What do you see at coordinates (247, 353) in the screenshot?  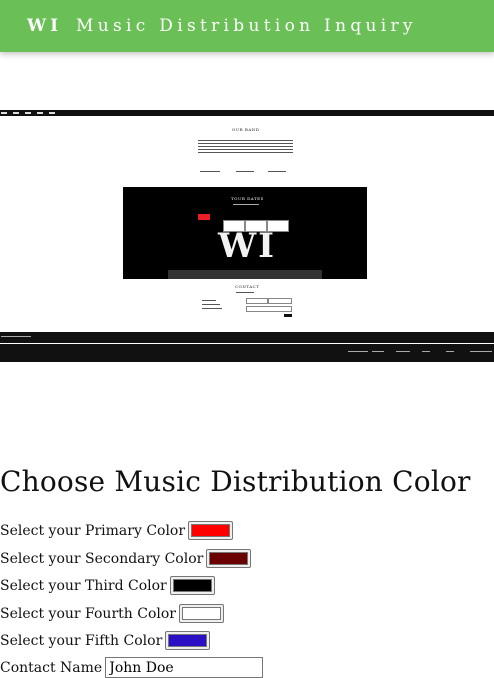 I see `preview-footer` at bounding box center [247, 353].